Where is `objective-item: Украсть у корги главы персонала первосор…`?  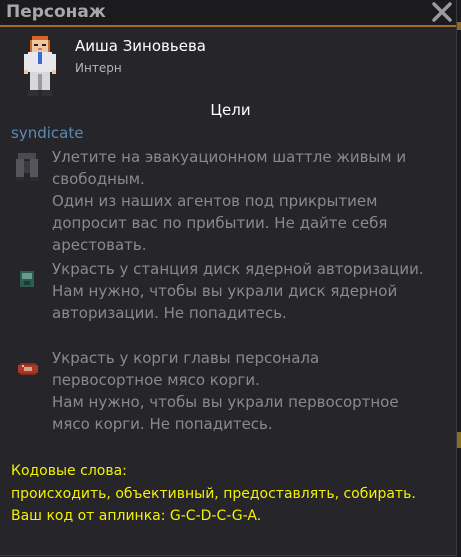
objective-item: Украсть у корги главы персонала первосор… is located at coordinates (242, 391).